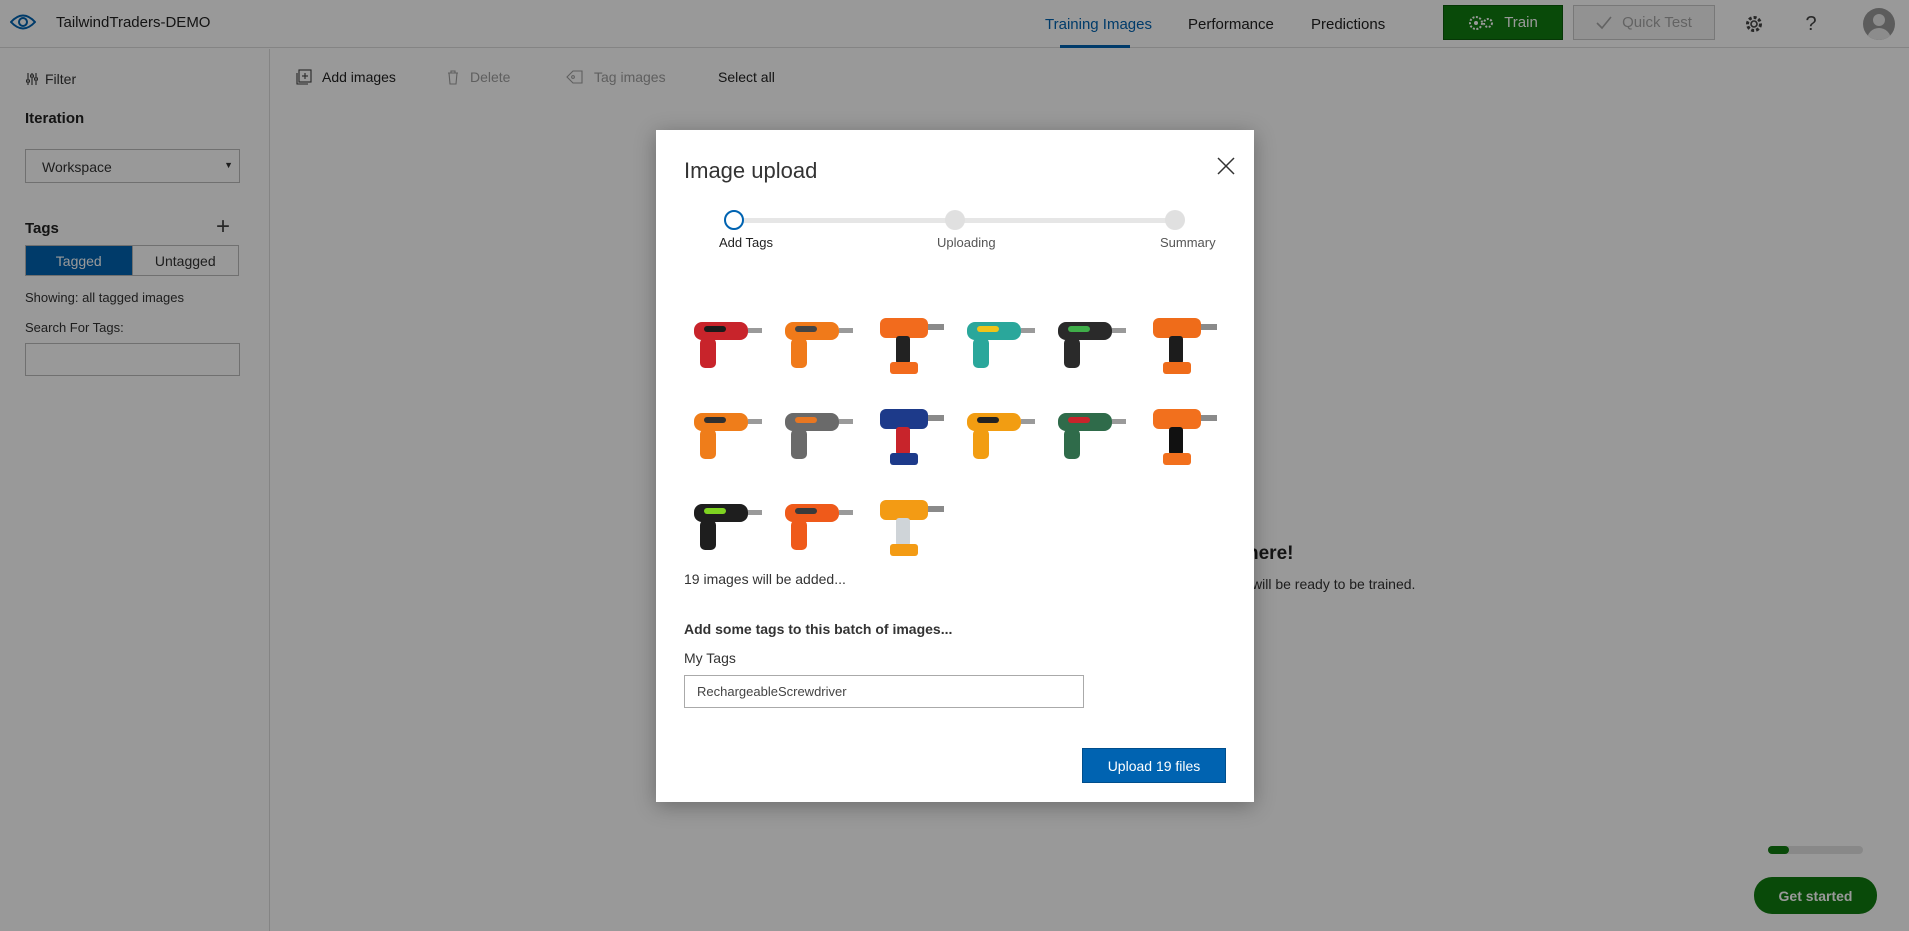  I want to click on thumbnail-worx-screwdriver, so click(726, 433).